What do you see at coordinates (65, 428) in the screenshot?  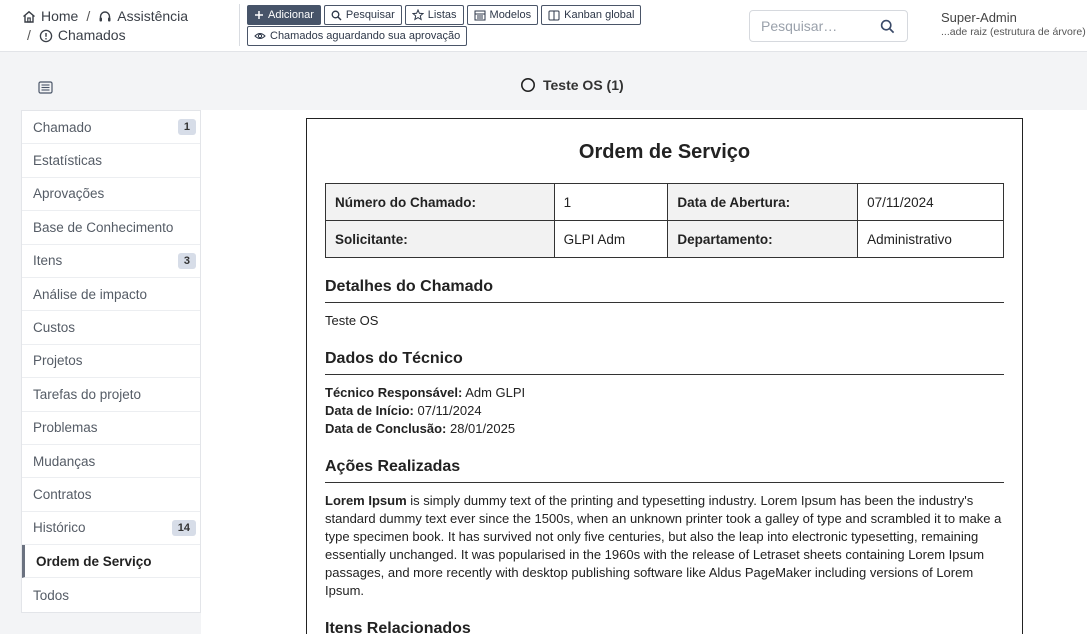 I see `sidebar-item-label: Problemas` at bounding box center [65, 428].